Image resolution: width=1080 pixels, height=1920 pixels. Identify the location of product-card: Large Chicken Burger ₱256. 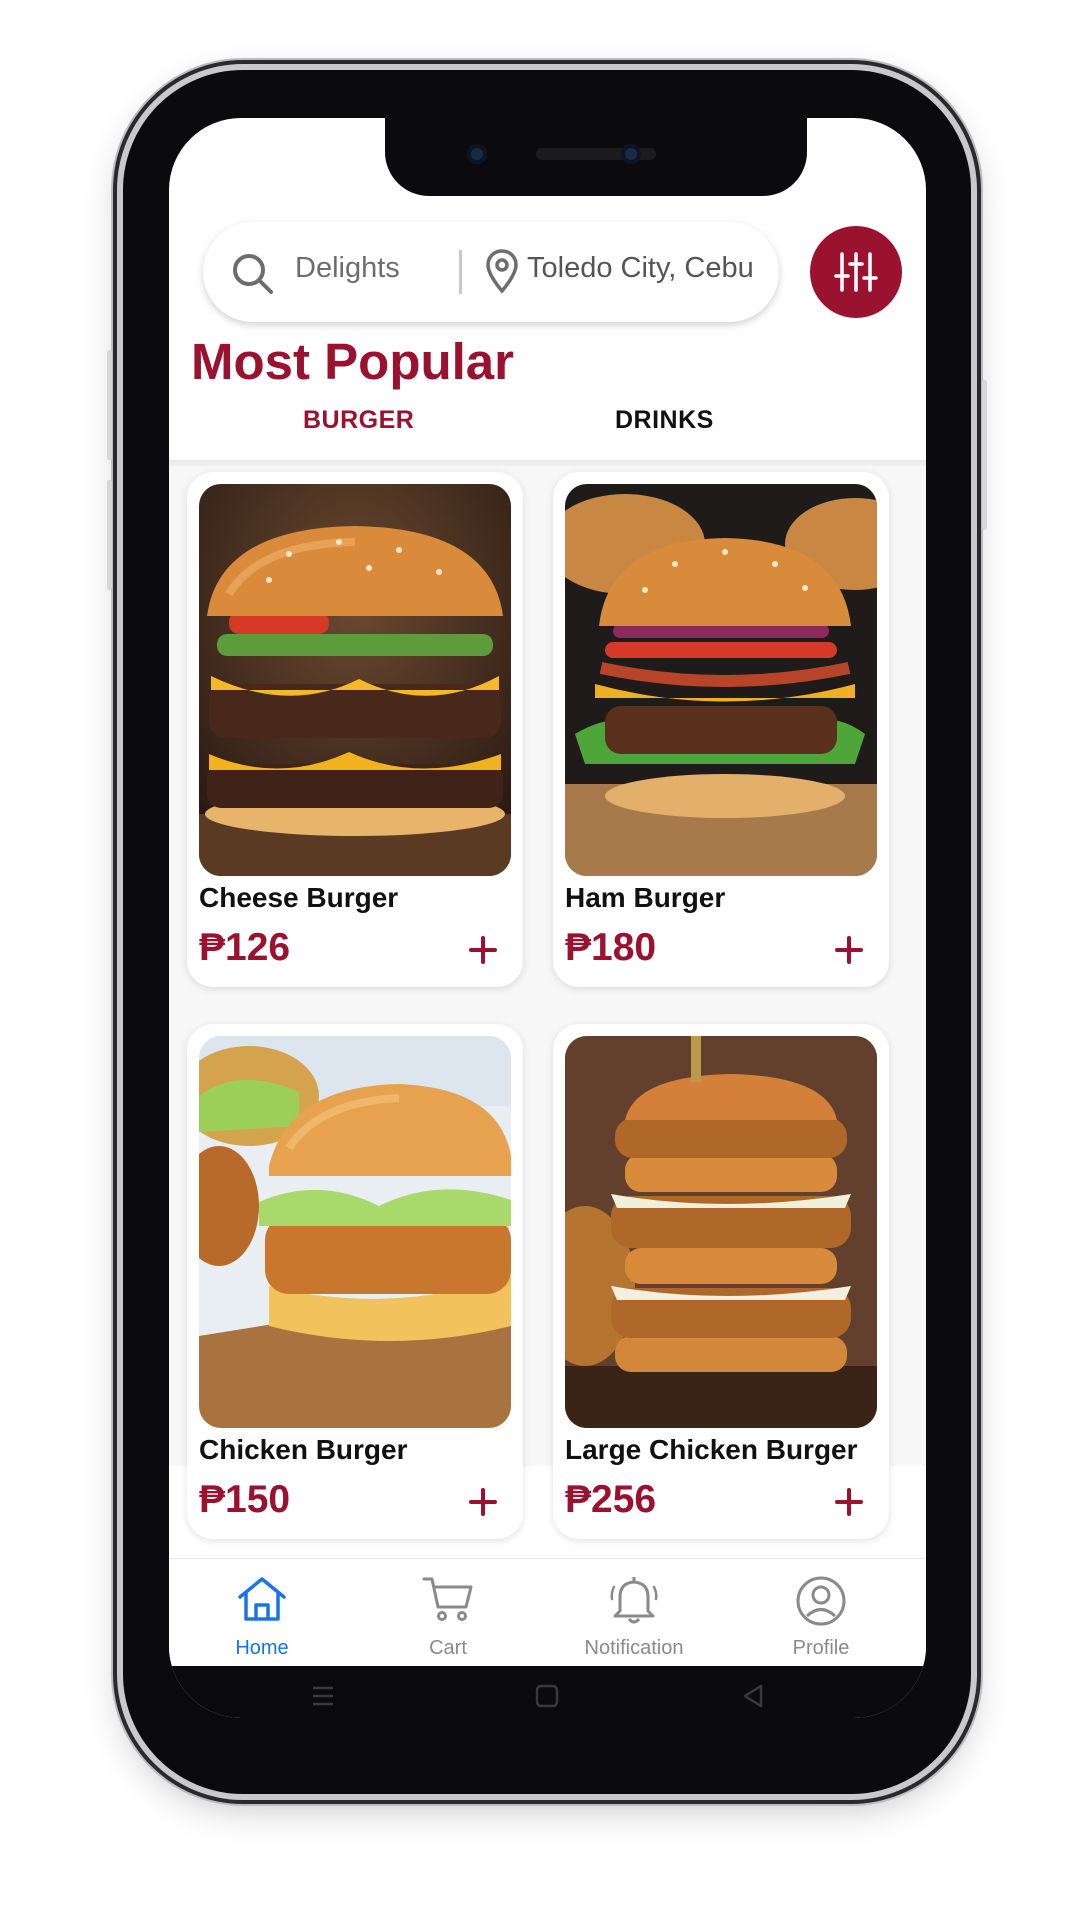
(721, 1281).